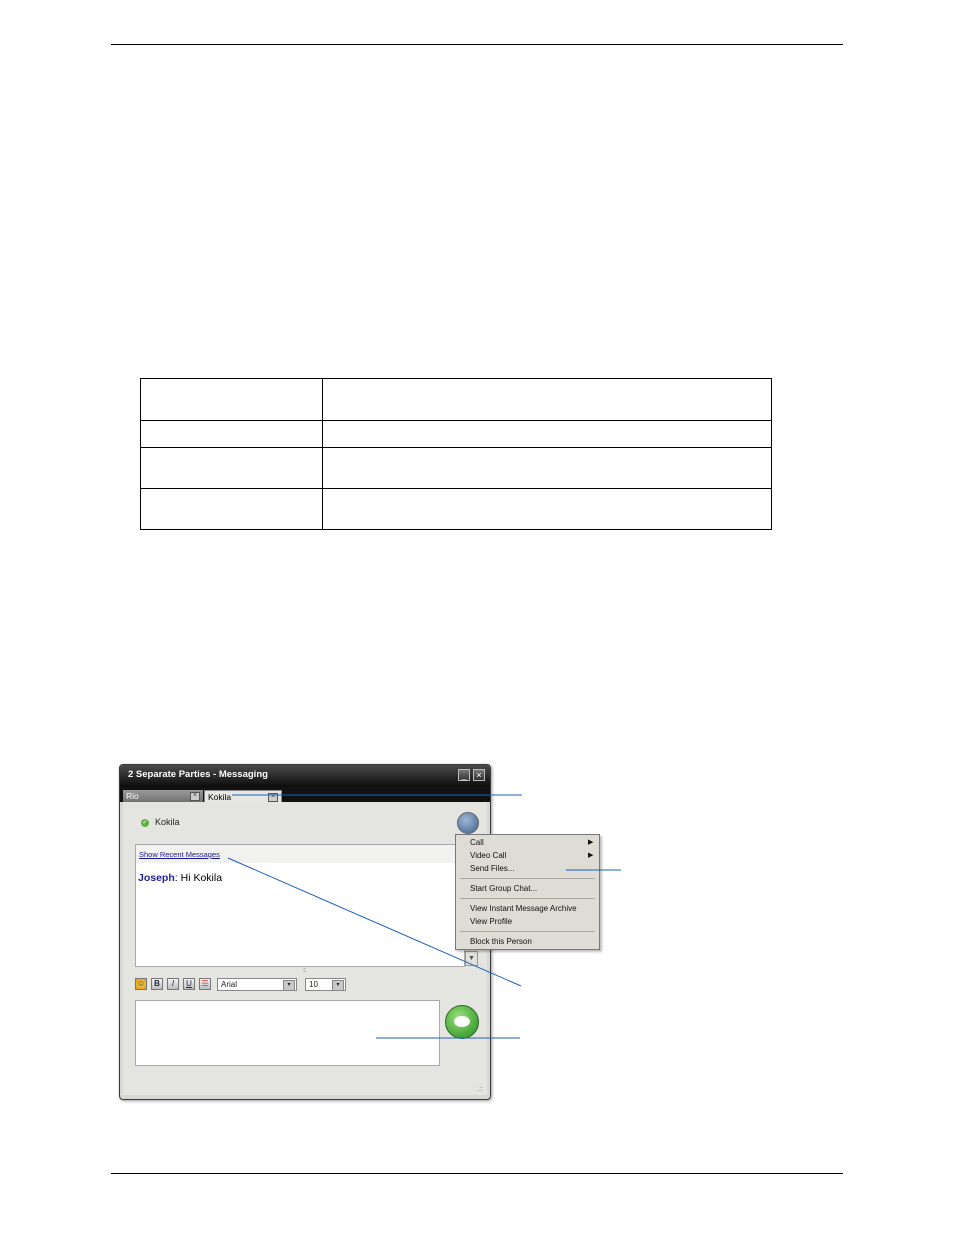  What do you see at coordinates (477, 1173) in the screenshot?
I see `footer-rule` at bounding box center [477, 1173].